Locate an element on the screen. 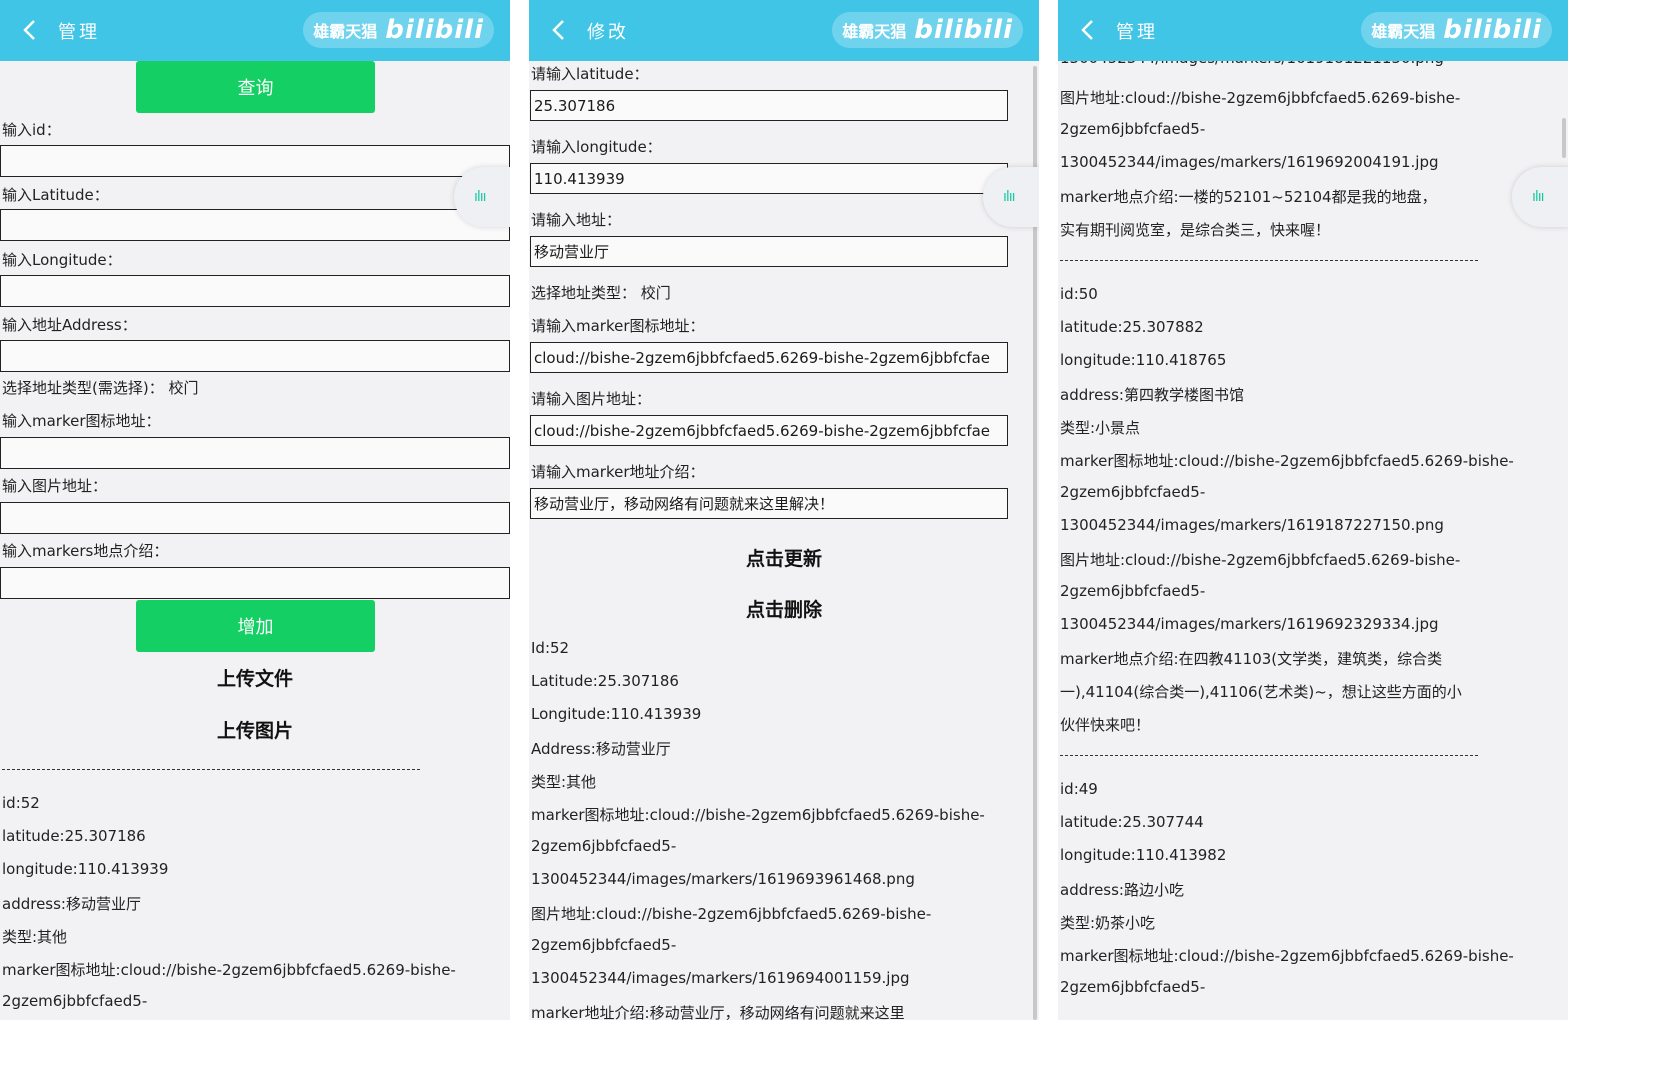  record-line: 伙伴快来吧！ is located at coordinates (1105, 725).